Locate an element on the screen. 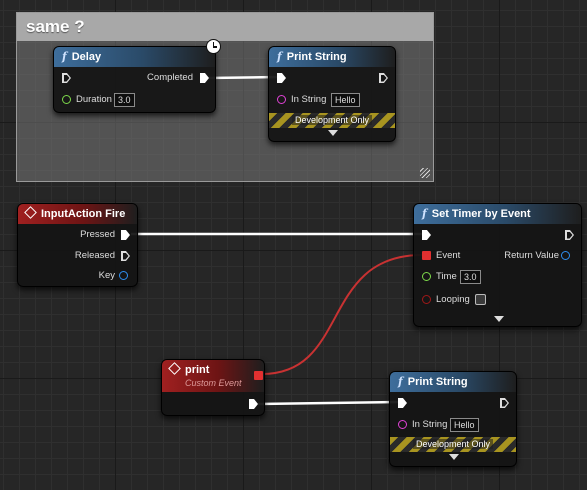 Image resolution: width=587 pixels, height=490 pixels. duration-label: Duration is located at coordinates (94, 99).